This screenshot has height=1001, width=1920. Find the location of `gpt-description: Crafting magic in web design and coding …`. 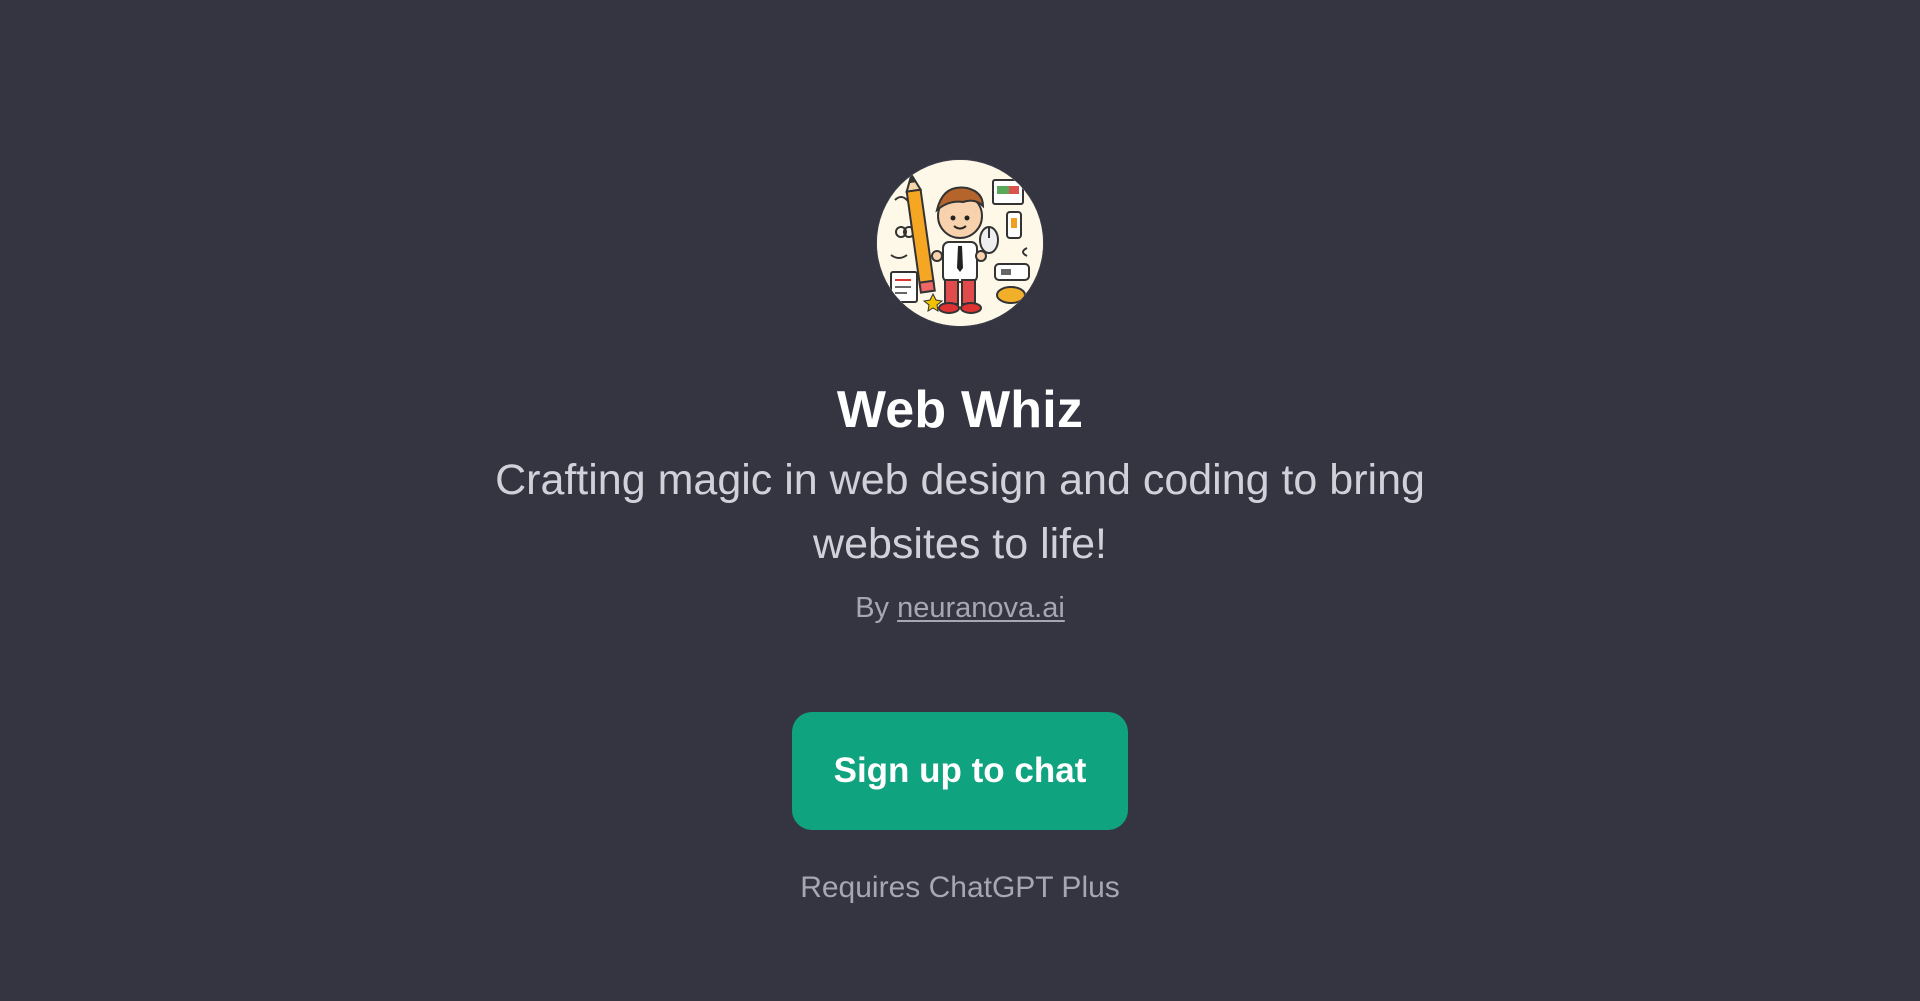

gpt-description: Crafting magic in web design and coding … is located at coordinates (960, 512).